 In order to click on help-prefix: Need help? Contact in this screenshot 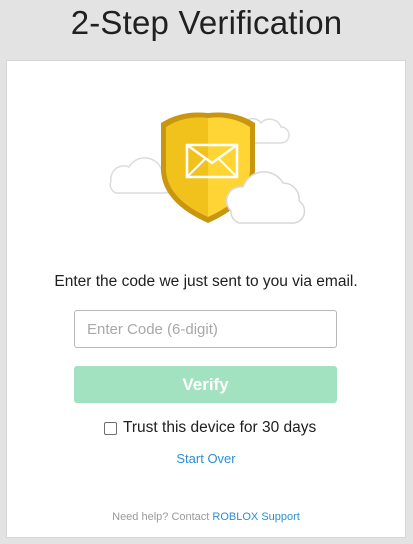, I will do `click(161, 517)`.